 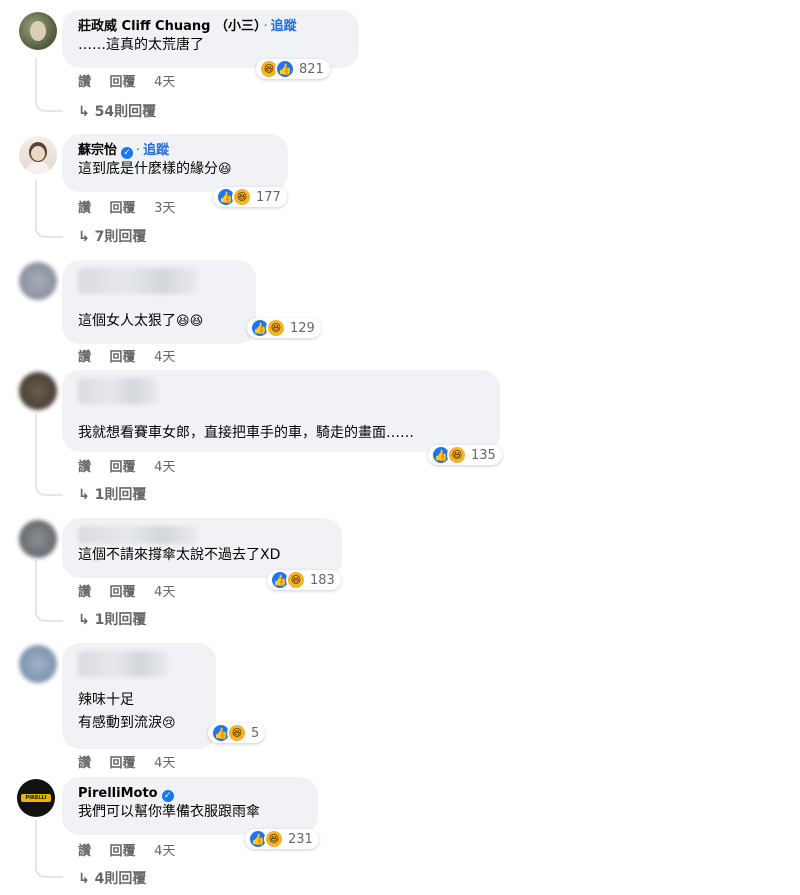 I want to click on reaction-count: 135, so click(x=483, y=455).